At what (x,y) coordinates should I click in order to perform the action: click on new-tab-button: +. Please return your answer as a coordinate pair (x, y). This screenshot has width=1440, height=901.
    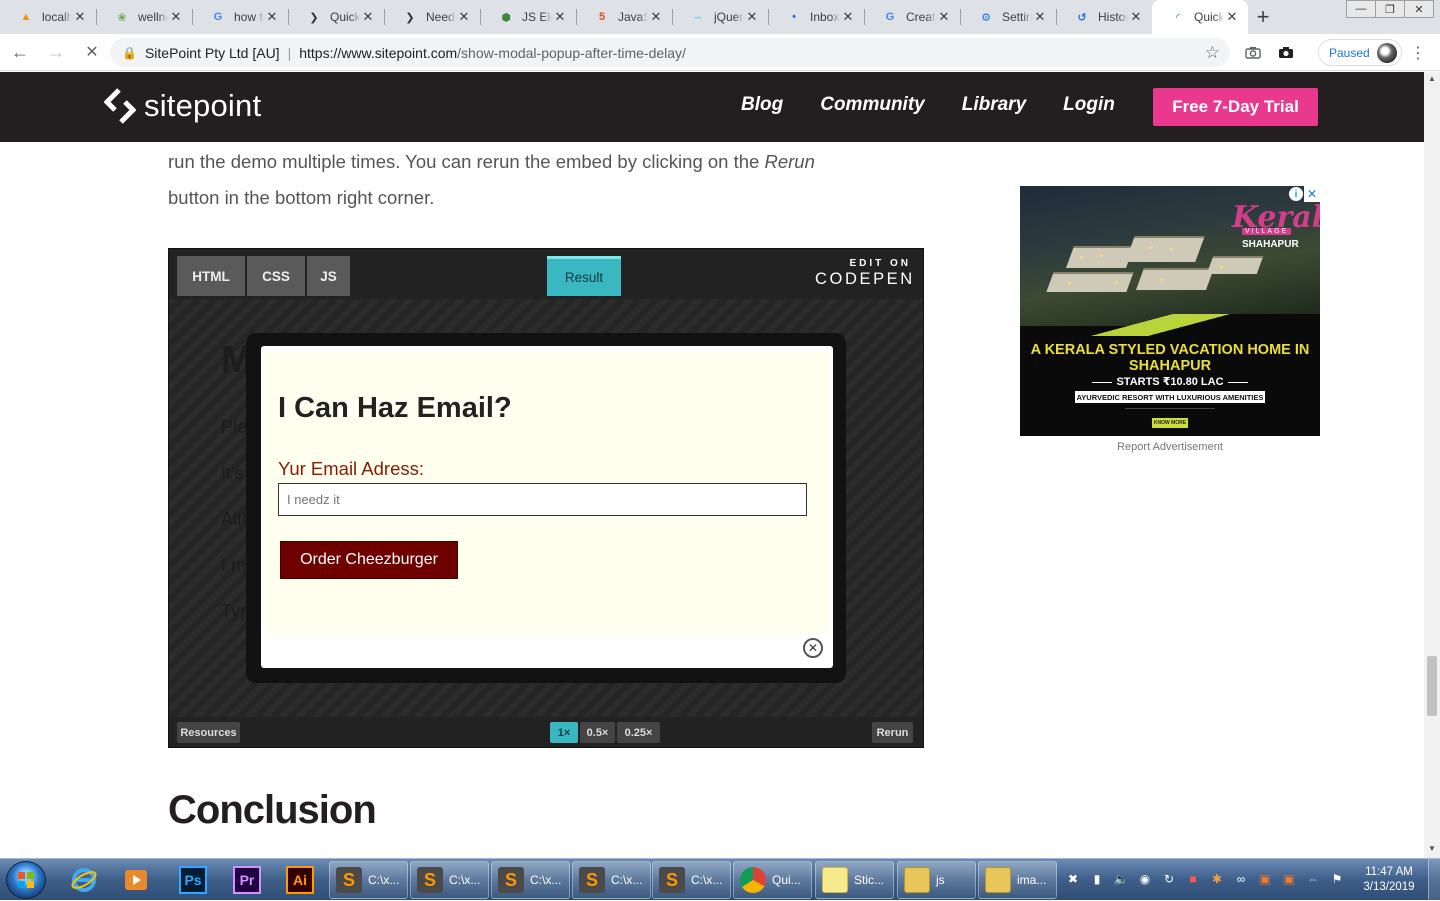
    Looking at the image, I should click on (1263, 17).